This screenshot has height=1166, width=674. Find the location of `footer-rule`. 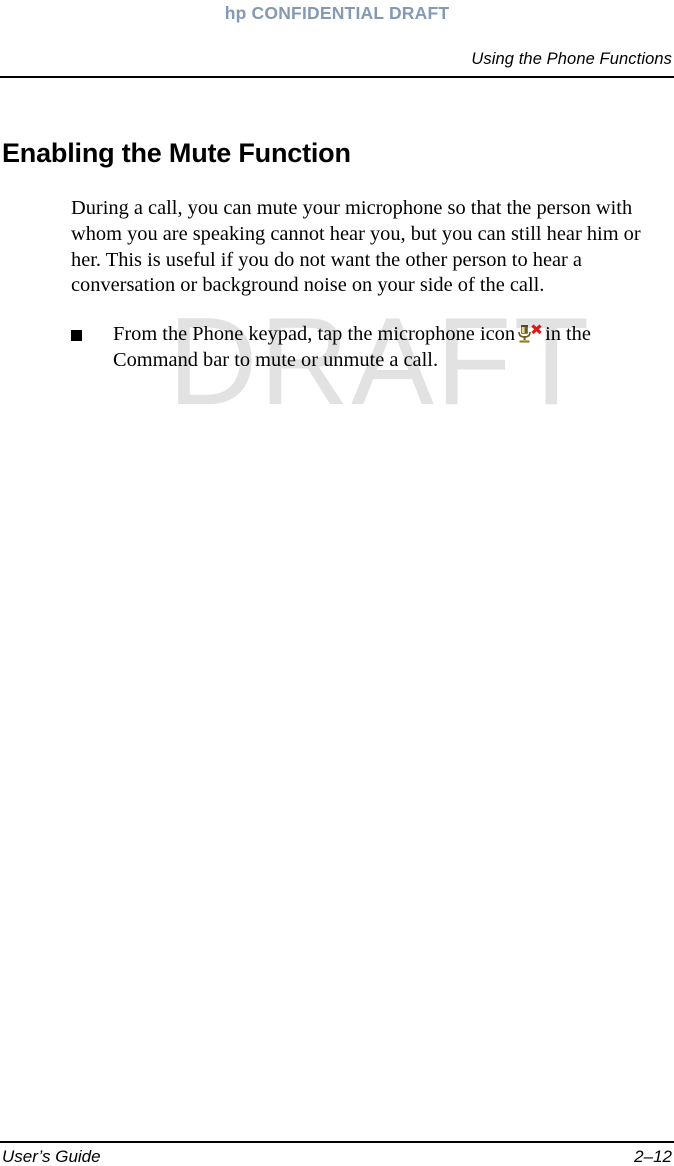

footer-rule is located at coordinates (337, 1142).